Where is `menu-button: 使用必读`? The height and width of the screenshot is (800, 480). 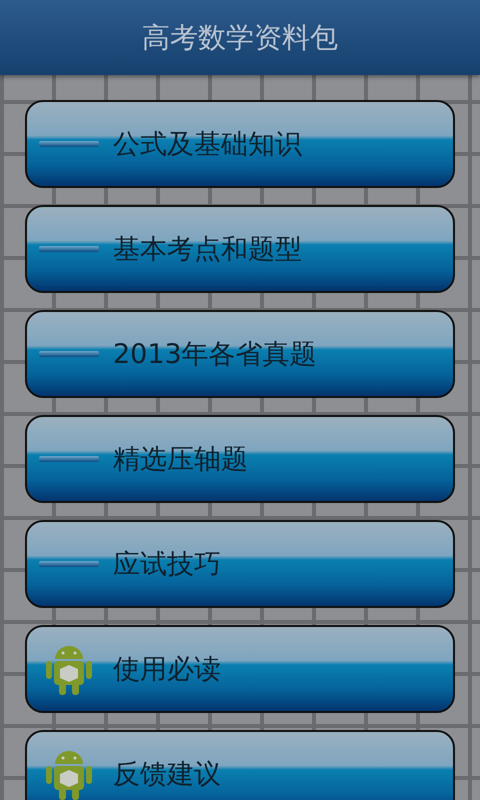 menu-button: 使用必读 is located at coordinates (240, 669).